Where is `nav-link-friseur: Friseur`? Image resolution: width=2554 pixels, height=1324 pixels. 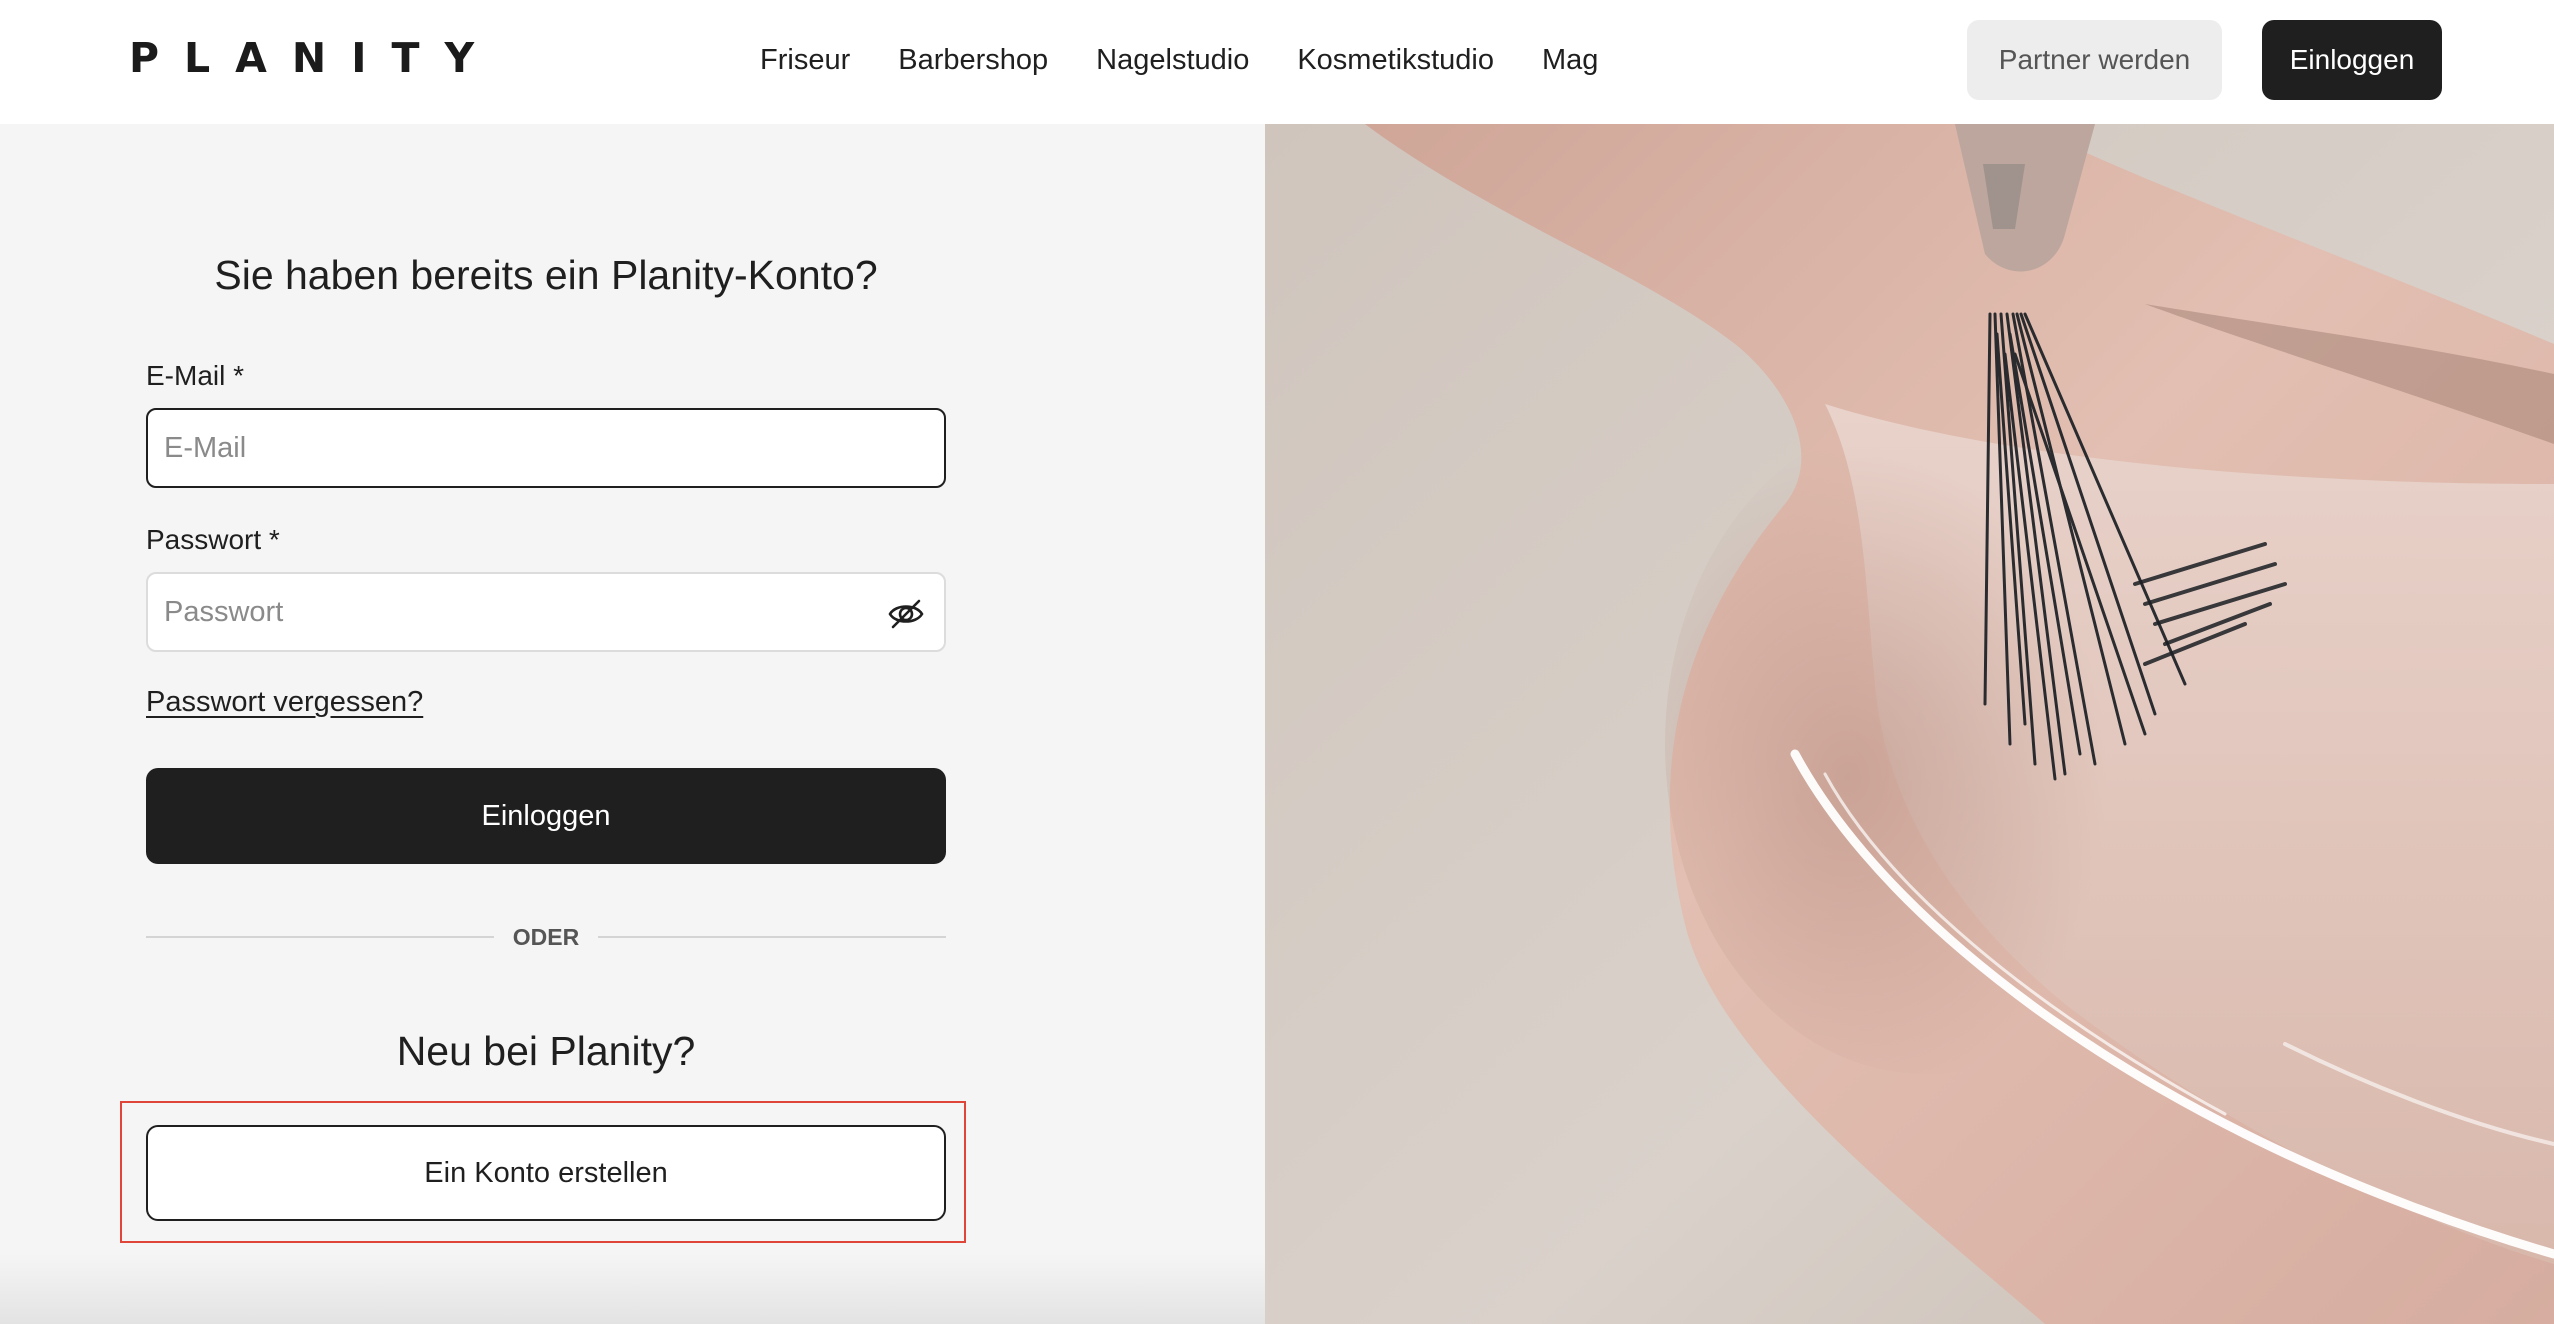 nav-link-friseur: Friseur is located at coordinates (805, 60).